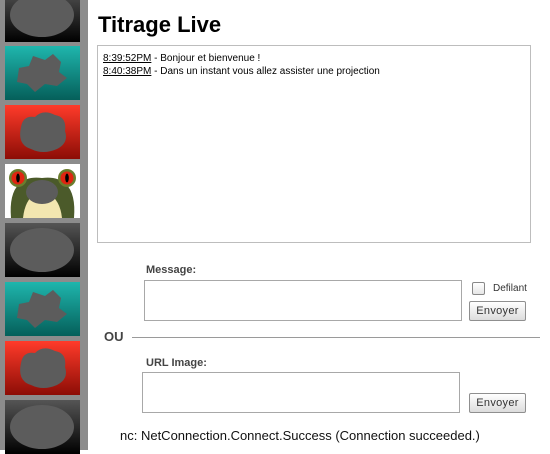  What do you see at coordinates (301, 392) in the screenshot?
I see `url-image-input` at bounding box center [301, 392].